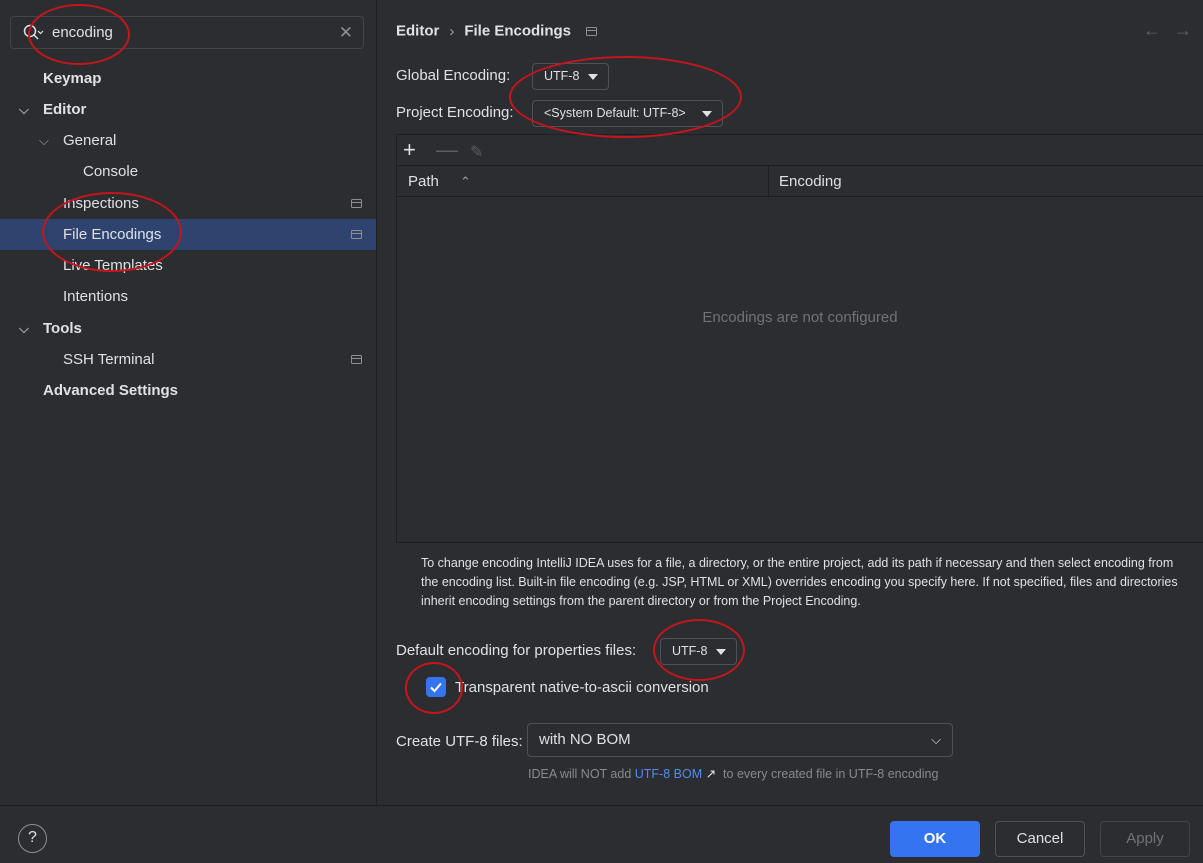  What do you see at coordinates (72, 78) in the screenshot?
I see `tree-item-label: Keymap` at bounding box center [72, 78].